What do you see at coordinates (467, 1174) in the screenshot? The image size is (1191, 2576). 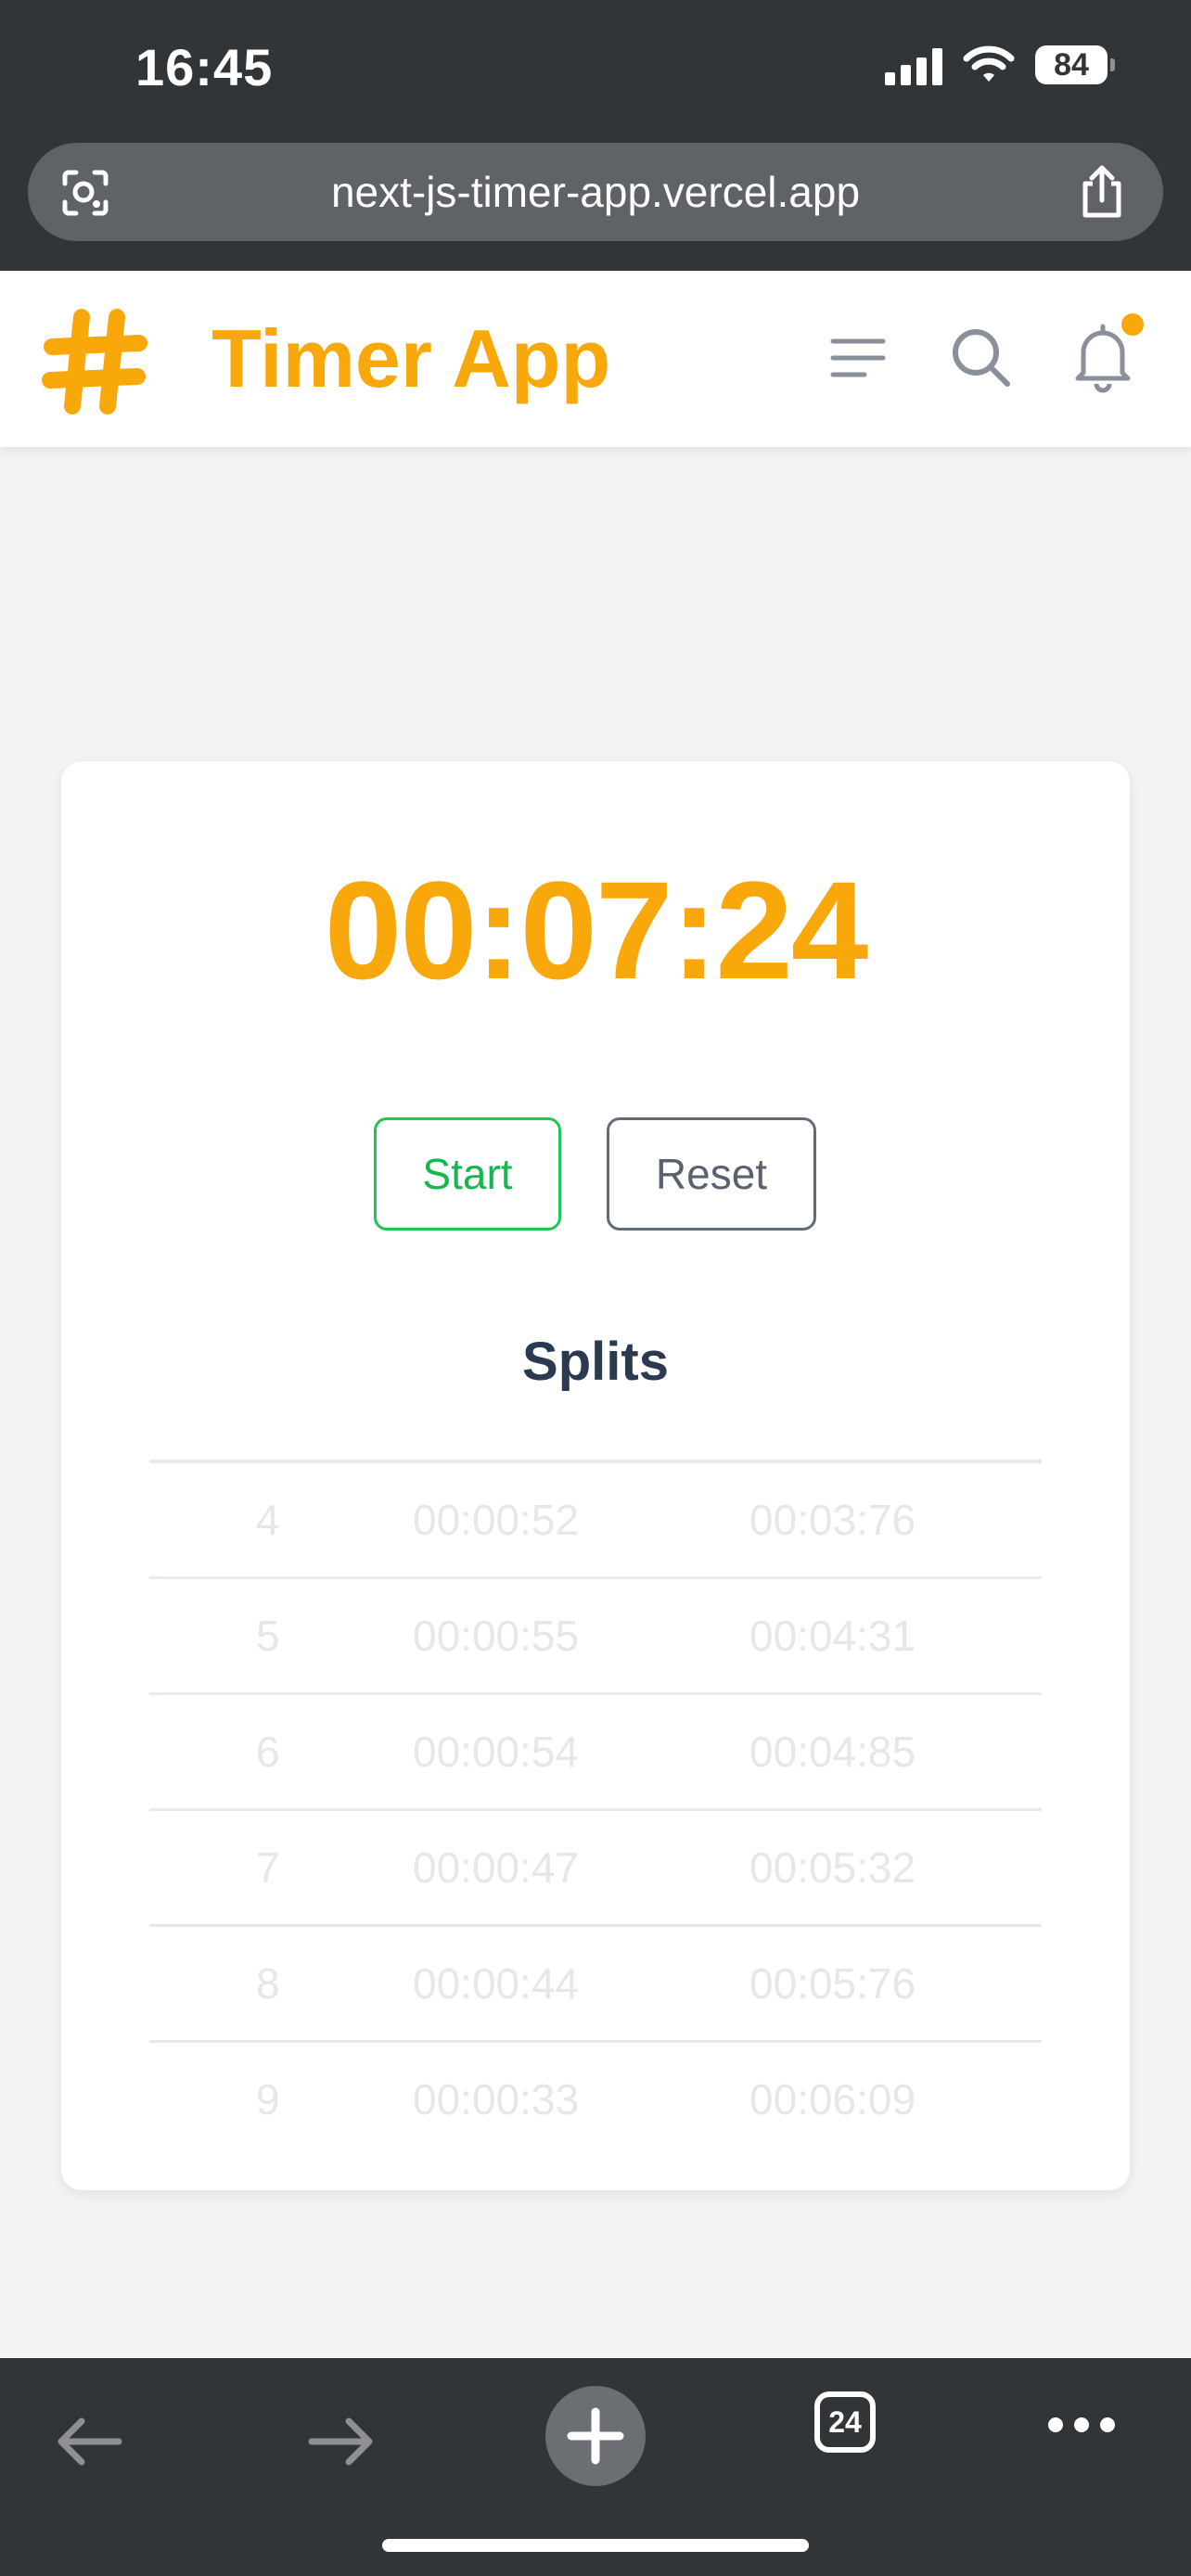 I see `start-button: Start` at bounding box center [467, 1174].